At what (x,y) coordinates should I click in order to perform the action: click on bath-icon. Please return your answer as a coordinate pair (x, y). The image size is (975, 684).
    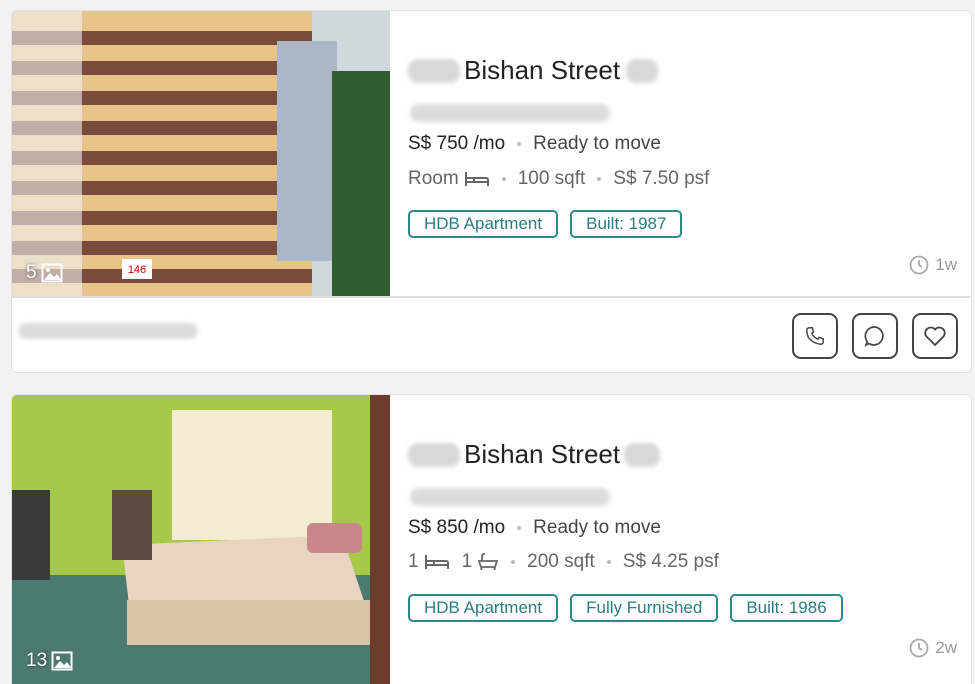
    Looking at the image, I should click on (488, 562).